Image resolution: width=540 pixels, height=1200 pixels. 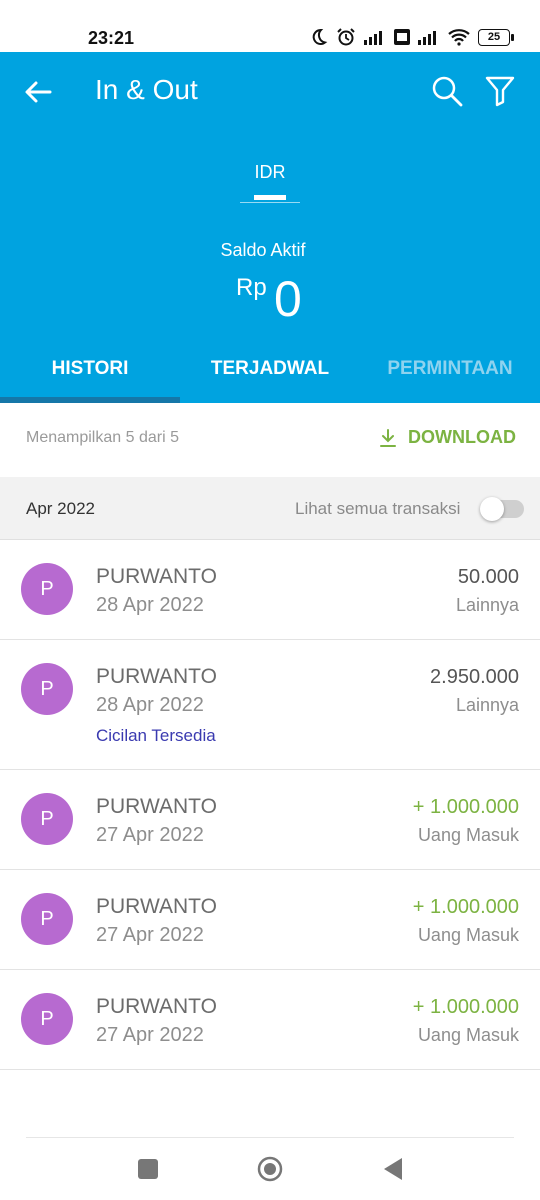 What do you see at coordinates (102, 437) in the screenshot?
I see `result-count: Menampilkan 5 dari 5` at bounding box center [102, 437].